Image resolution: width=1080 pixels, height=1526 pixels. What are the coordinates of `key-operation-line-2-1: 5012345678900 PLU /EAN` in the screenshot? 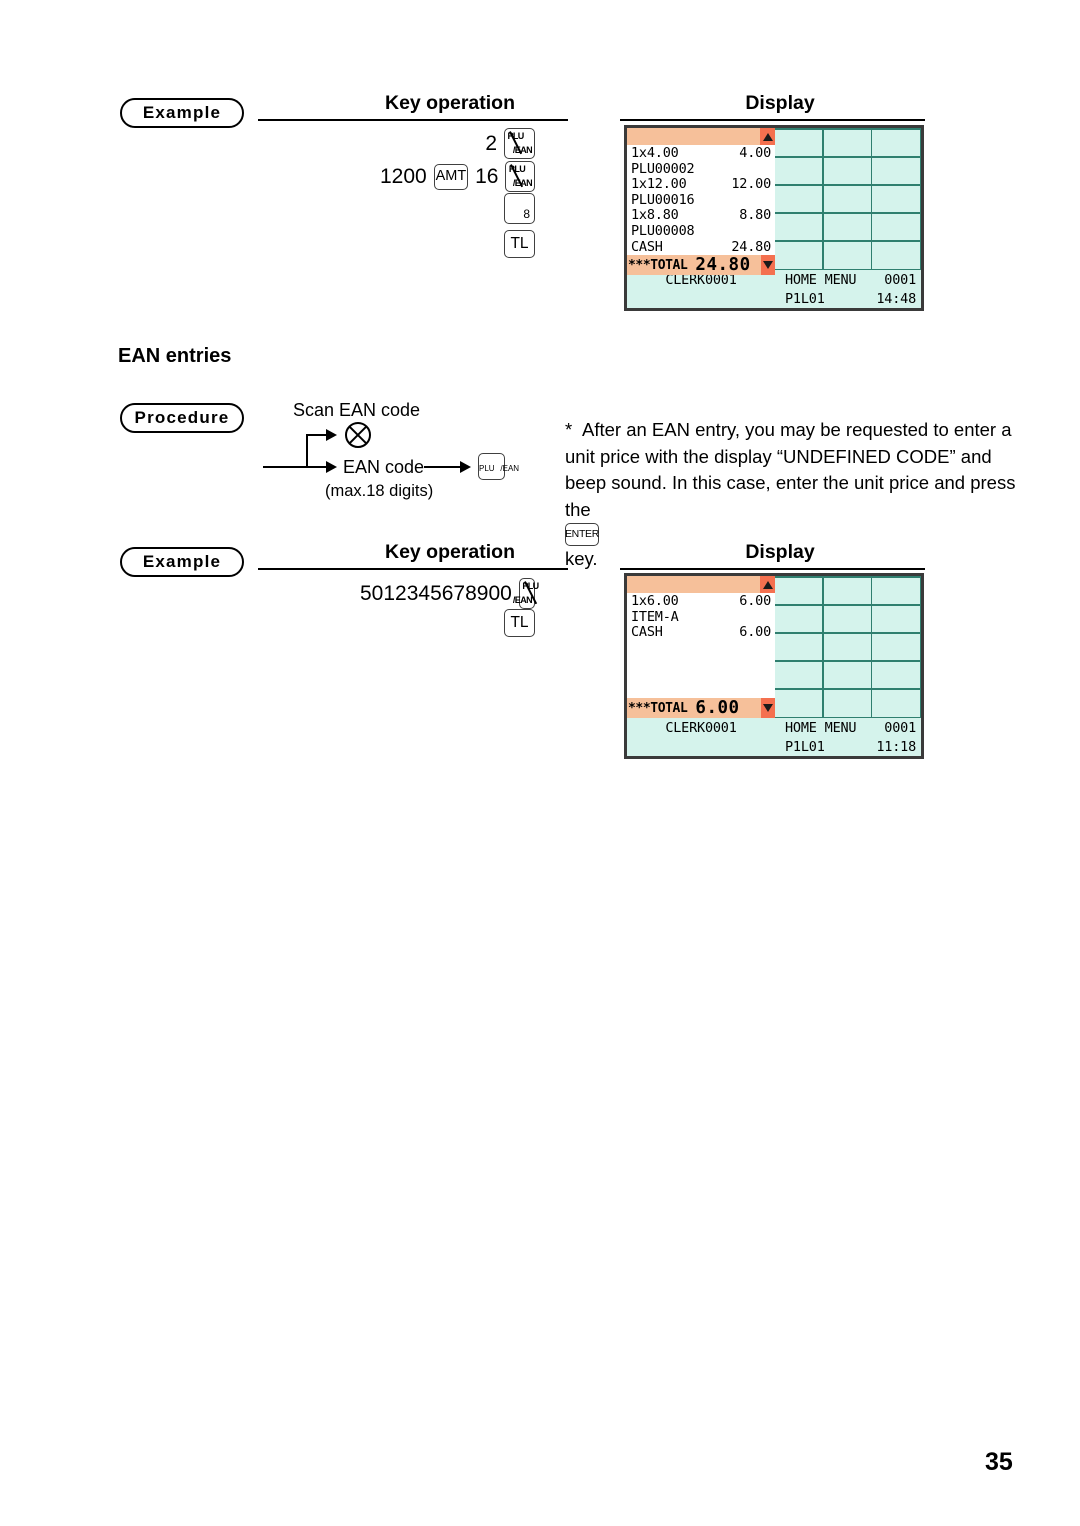 It's located at (449, 593).